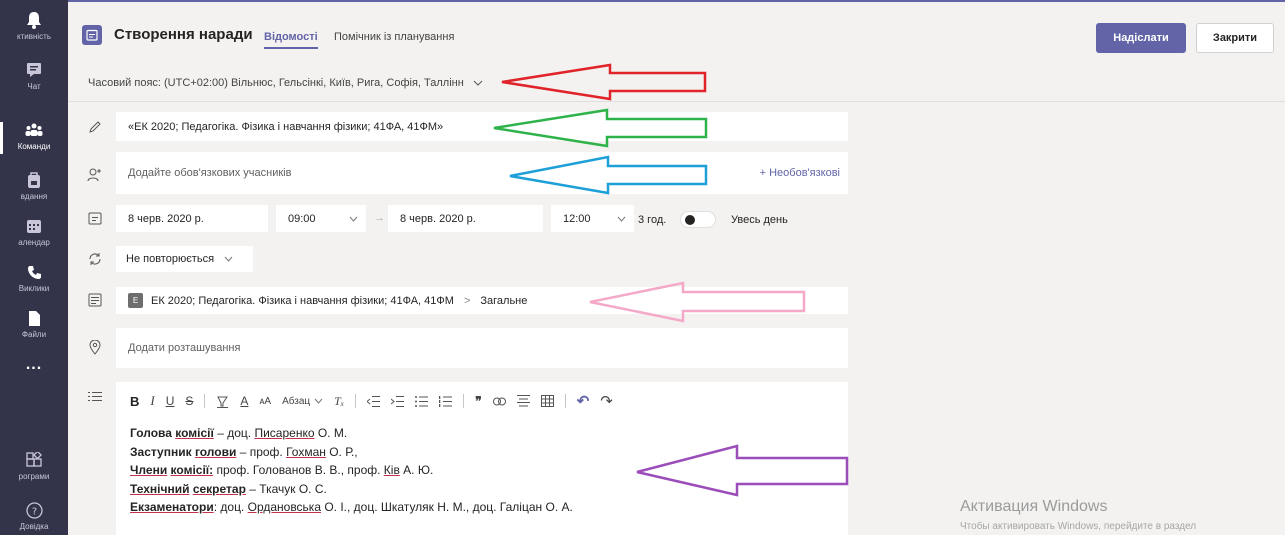 The height and width of the screenshot is (535, 1285). Describe the element at coordinates (652, 220) in the screenshot. I see `duration-label: 3 год.` at that location.